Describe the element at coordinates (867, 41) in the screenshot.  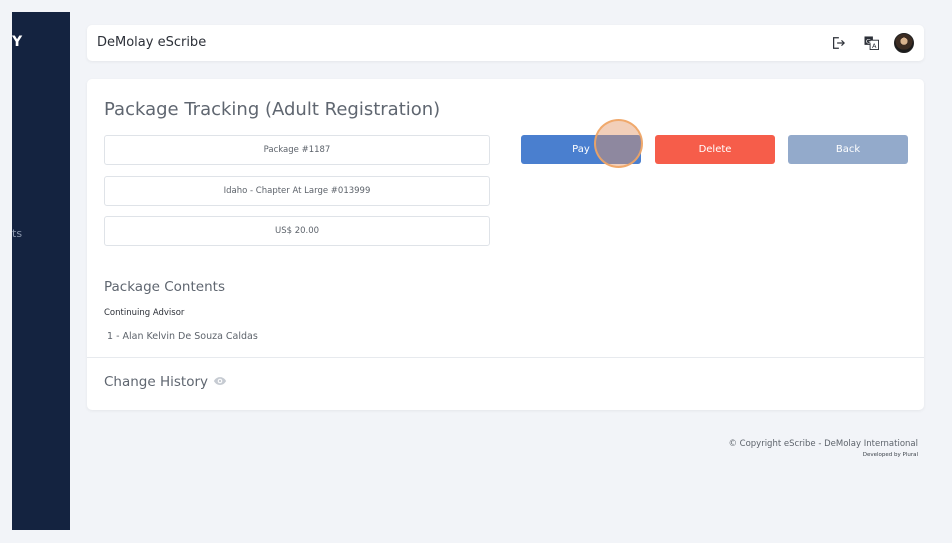
I see `svg-text: G` at that location.